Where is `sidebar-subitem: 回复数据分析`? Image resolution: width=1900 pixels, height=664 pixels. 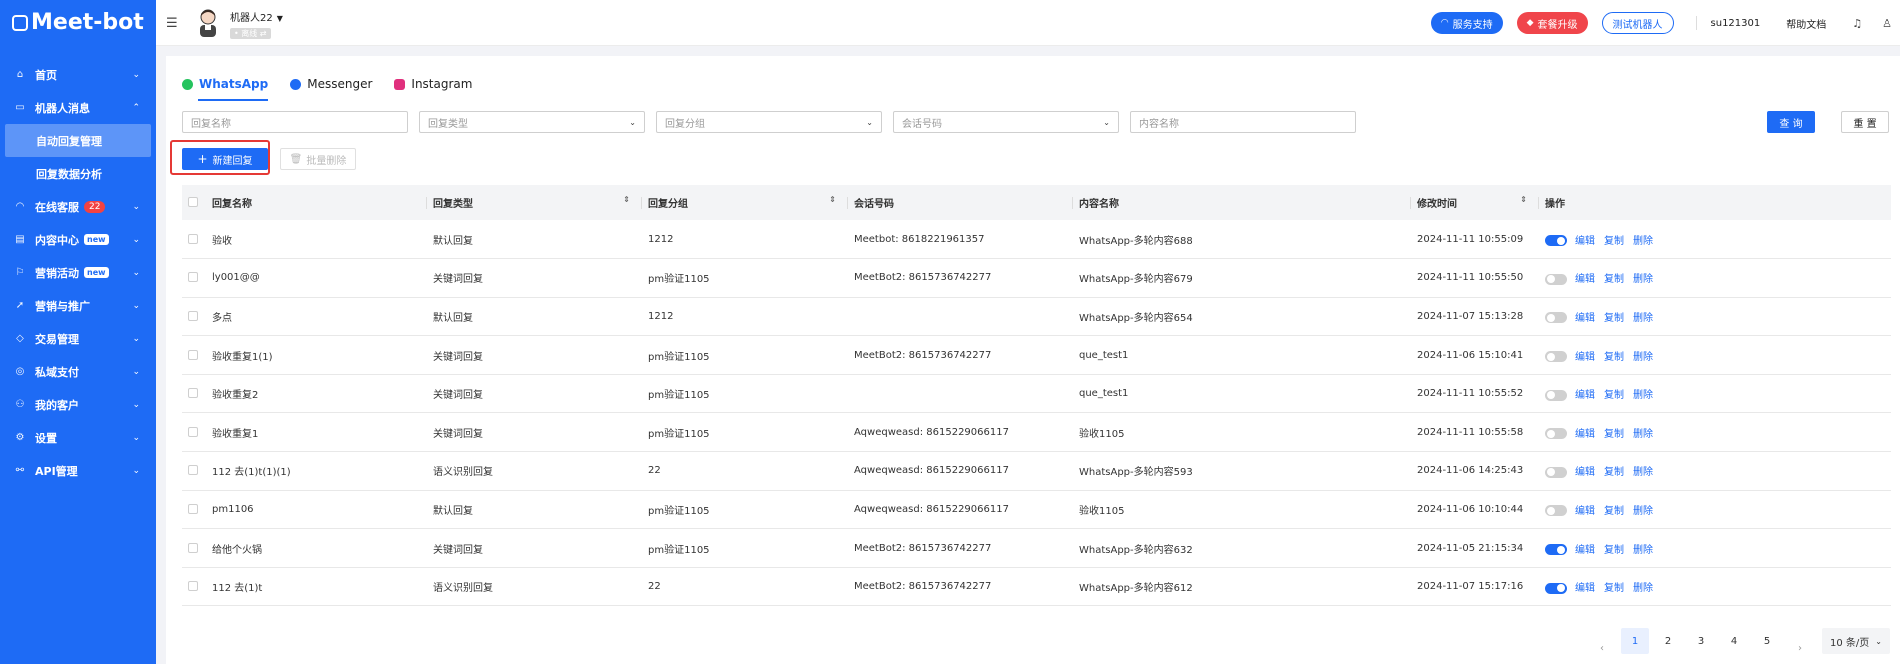
sidebar-subitem: 回复数据分析 is located at coordinates (78, 173).